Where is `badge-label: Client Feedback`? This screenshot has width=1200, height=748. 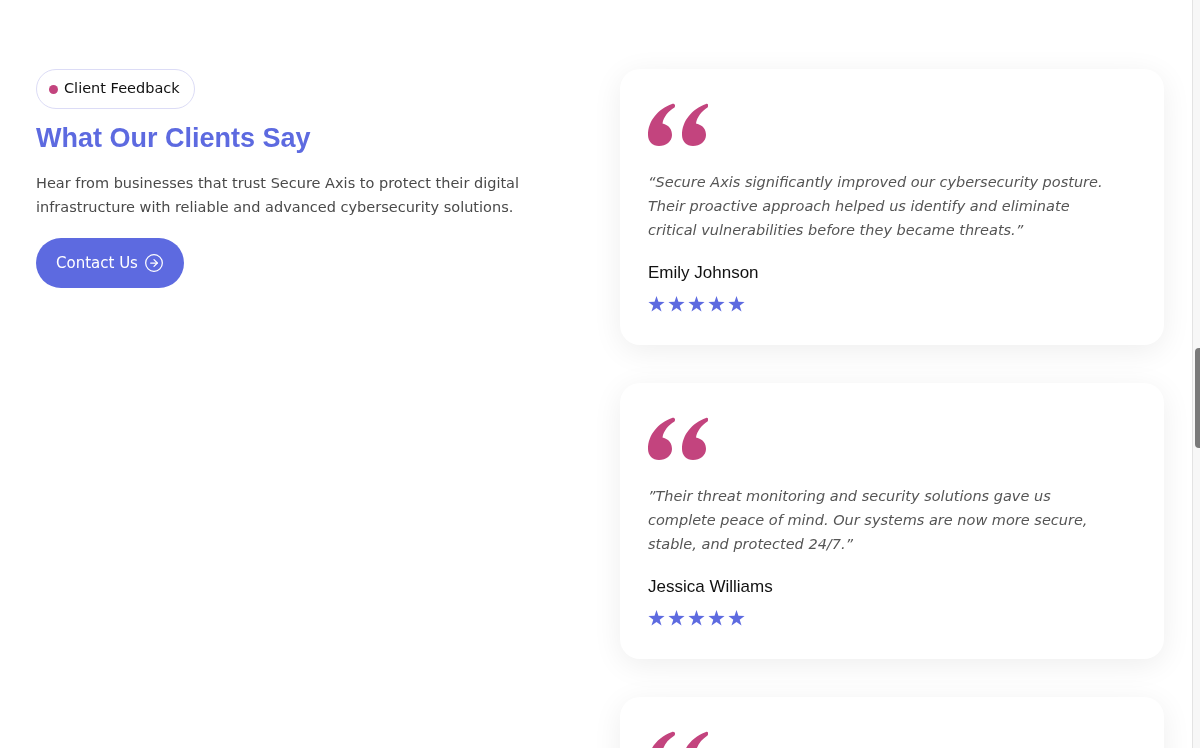
badge-label: Client Feedback is located at coordinates (122, 89).